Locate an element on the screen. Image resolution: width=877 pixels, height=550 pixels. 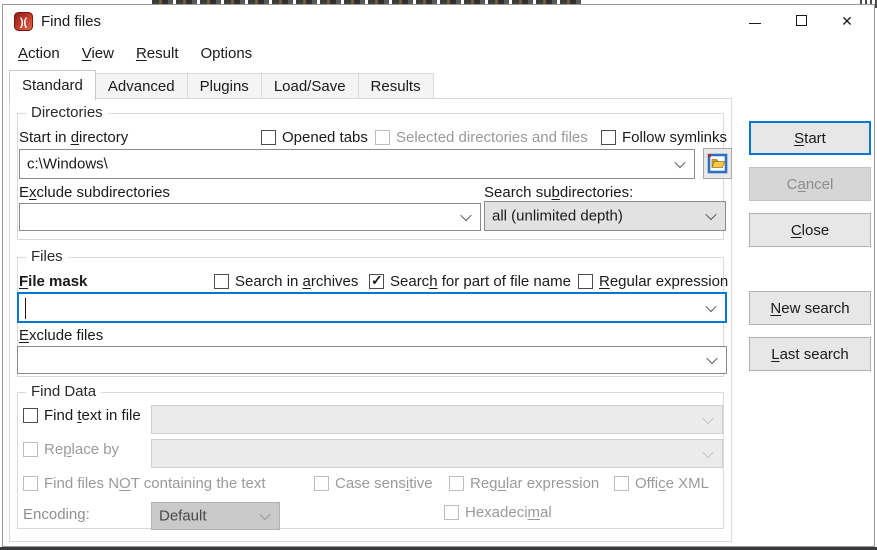
search-subdirectories-dropdown: all (unlimited depth) is located at coordinates (605, 216).